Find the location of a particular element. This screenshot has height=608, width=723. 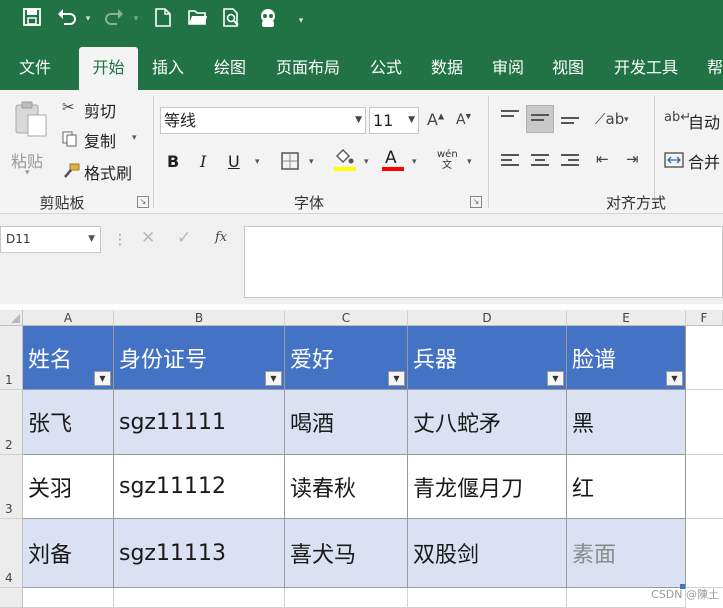

touch-mode-icon is located at coordinates (268, 21).